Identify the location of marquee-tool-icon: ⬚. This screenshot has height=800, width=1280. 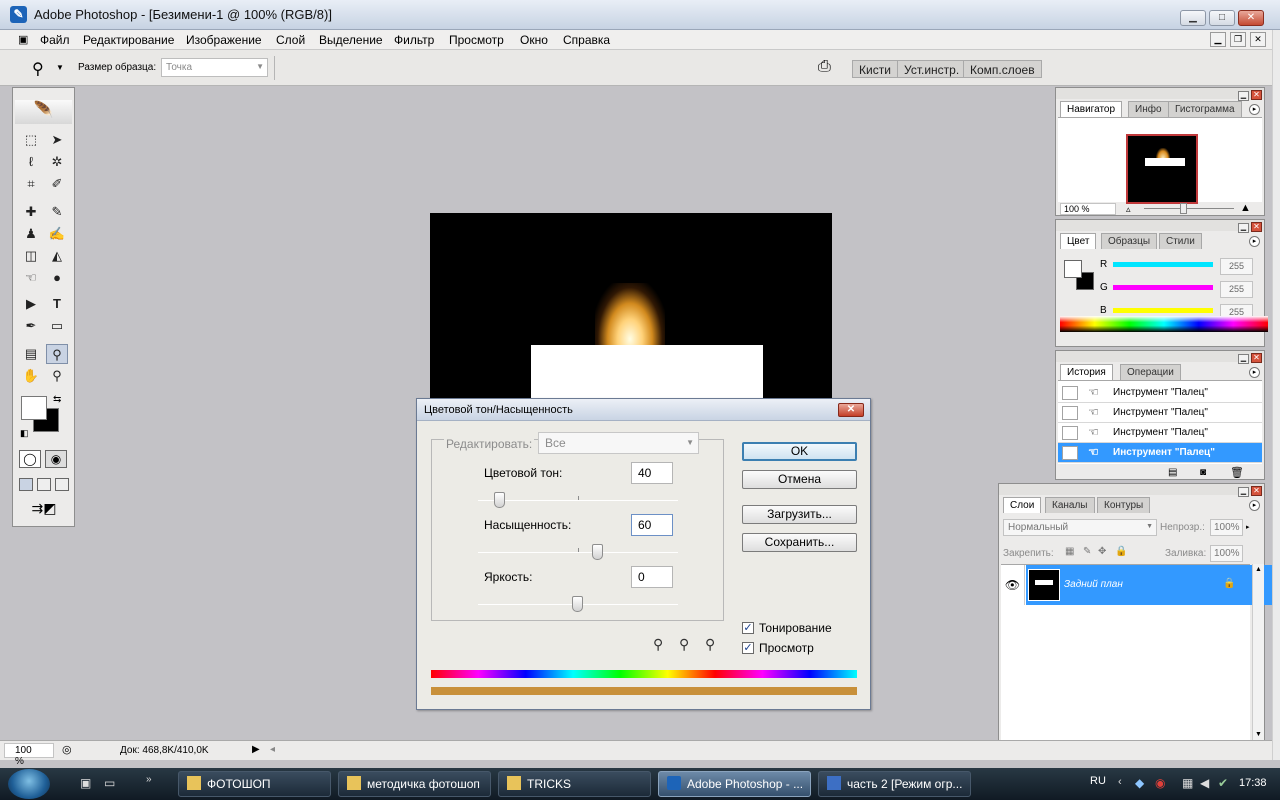
(31, 140).